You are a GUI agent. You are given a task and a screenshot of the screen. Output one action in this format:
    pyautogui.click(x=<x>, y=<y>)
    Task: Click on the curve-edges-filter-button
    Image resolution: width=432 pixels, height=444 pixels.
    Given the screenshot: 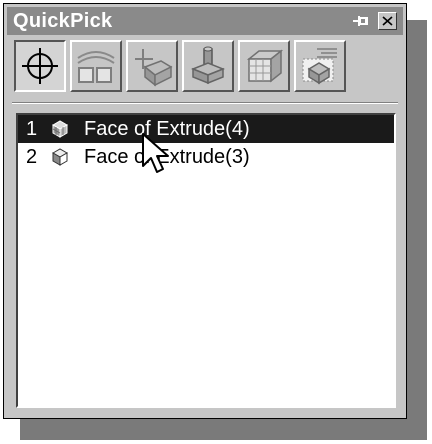 What is the action you would take?
    pyautogui.click(x=96, y=66)
    